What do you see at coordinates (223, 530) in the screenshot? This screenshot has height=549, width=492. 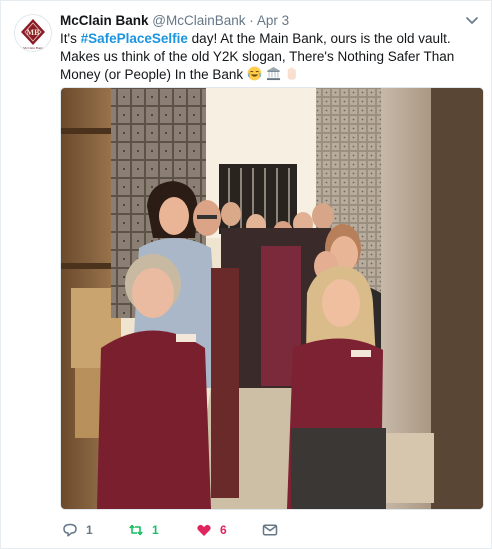 I see `like-count: 6` at bounding box center [223, 530].